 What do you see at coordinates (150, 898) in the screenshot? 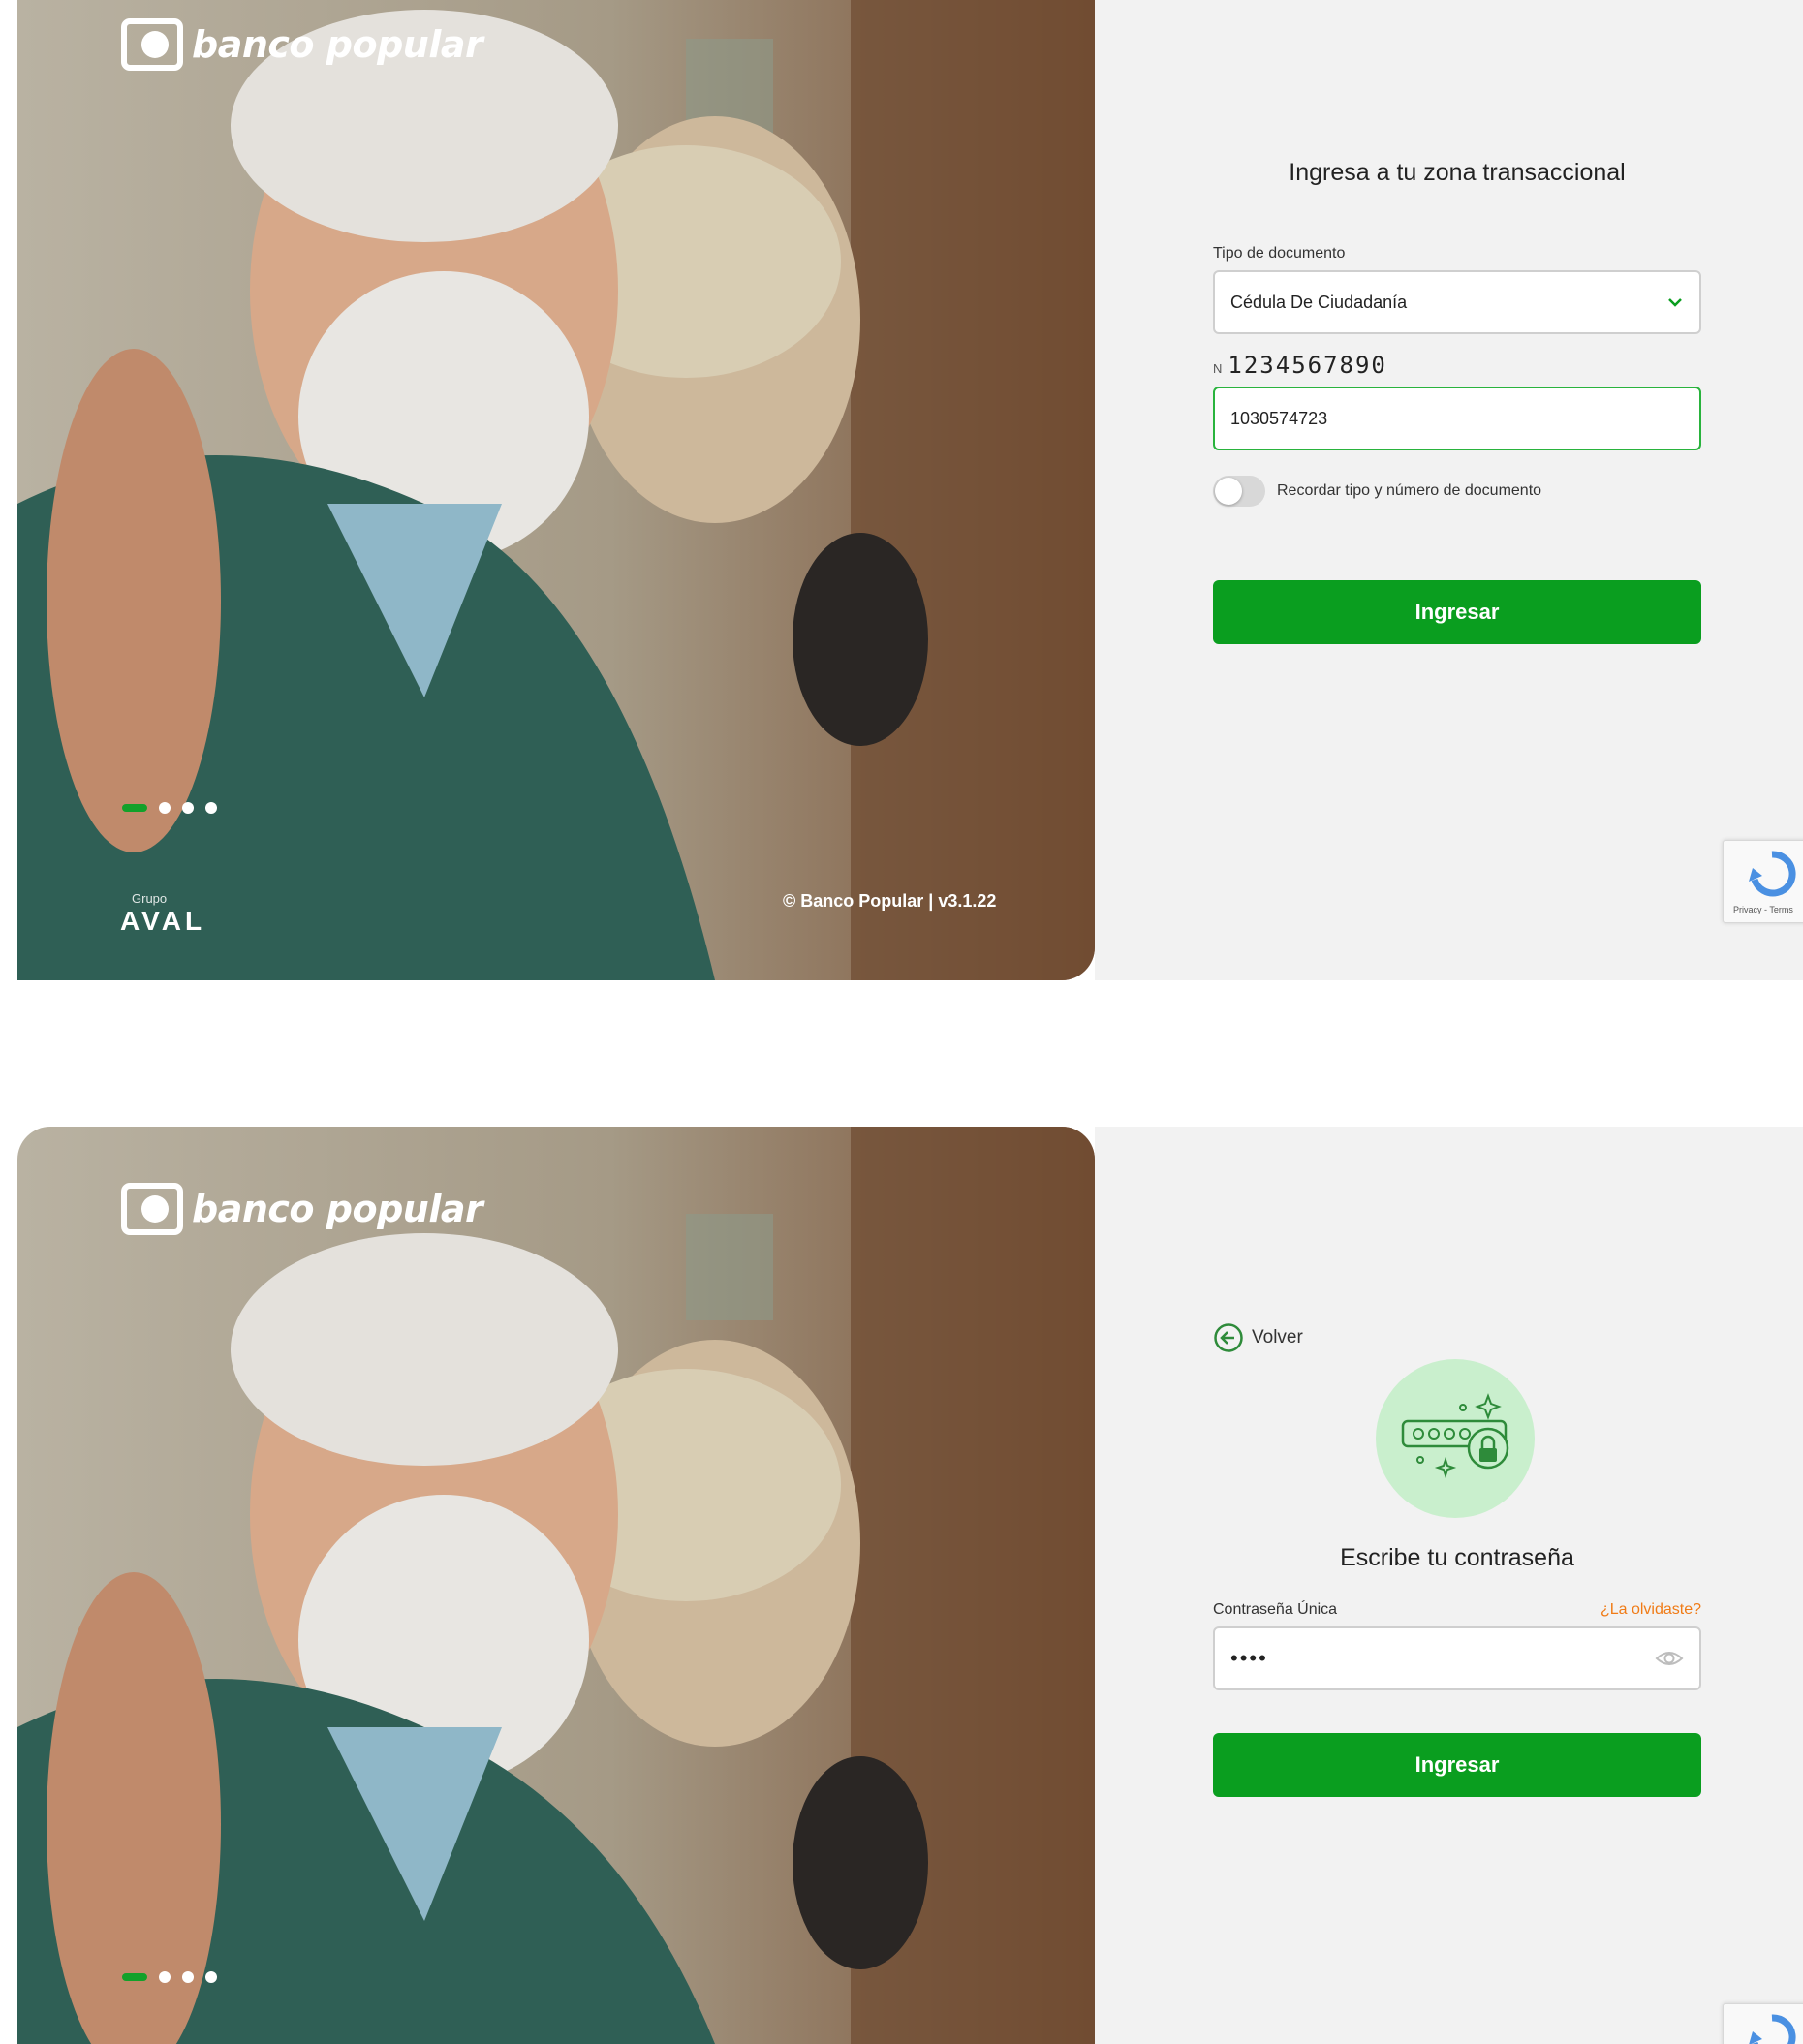
I see `grupo-label: Grupo` at bounding box center [150, 898].